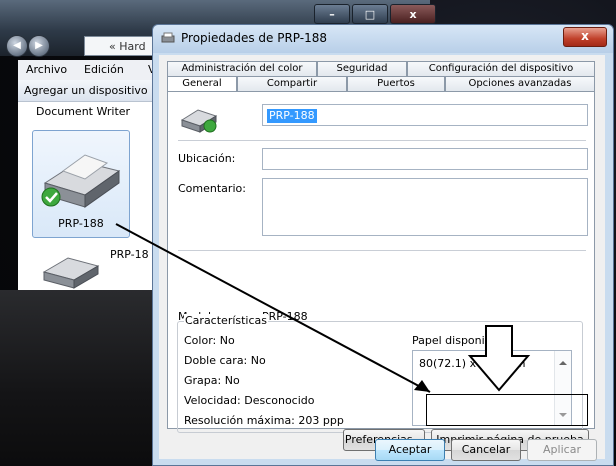 The width and height of the screenshot is (616, 466). What do you see at coordinates (104, 69) in the screenshot?
I see `menu-edicion: Edición` at bounding box center [104, 69].